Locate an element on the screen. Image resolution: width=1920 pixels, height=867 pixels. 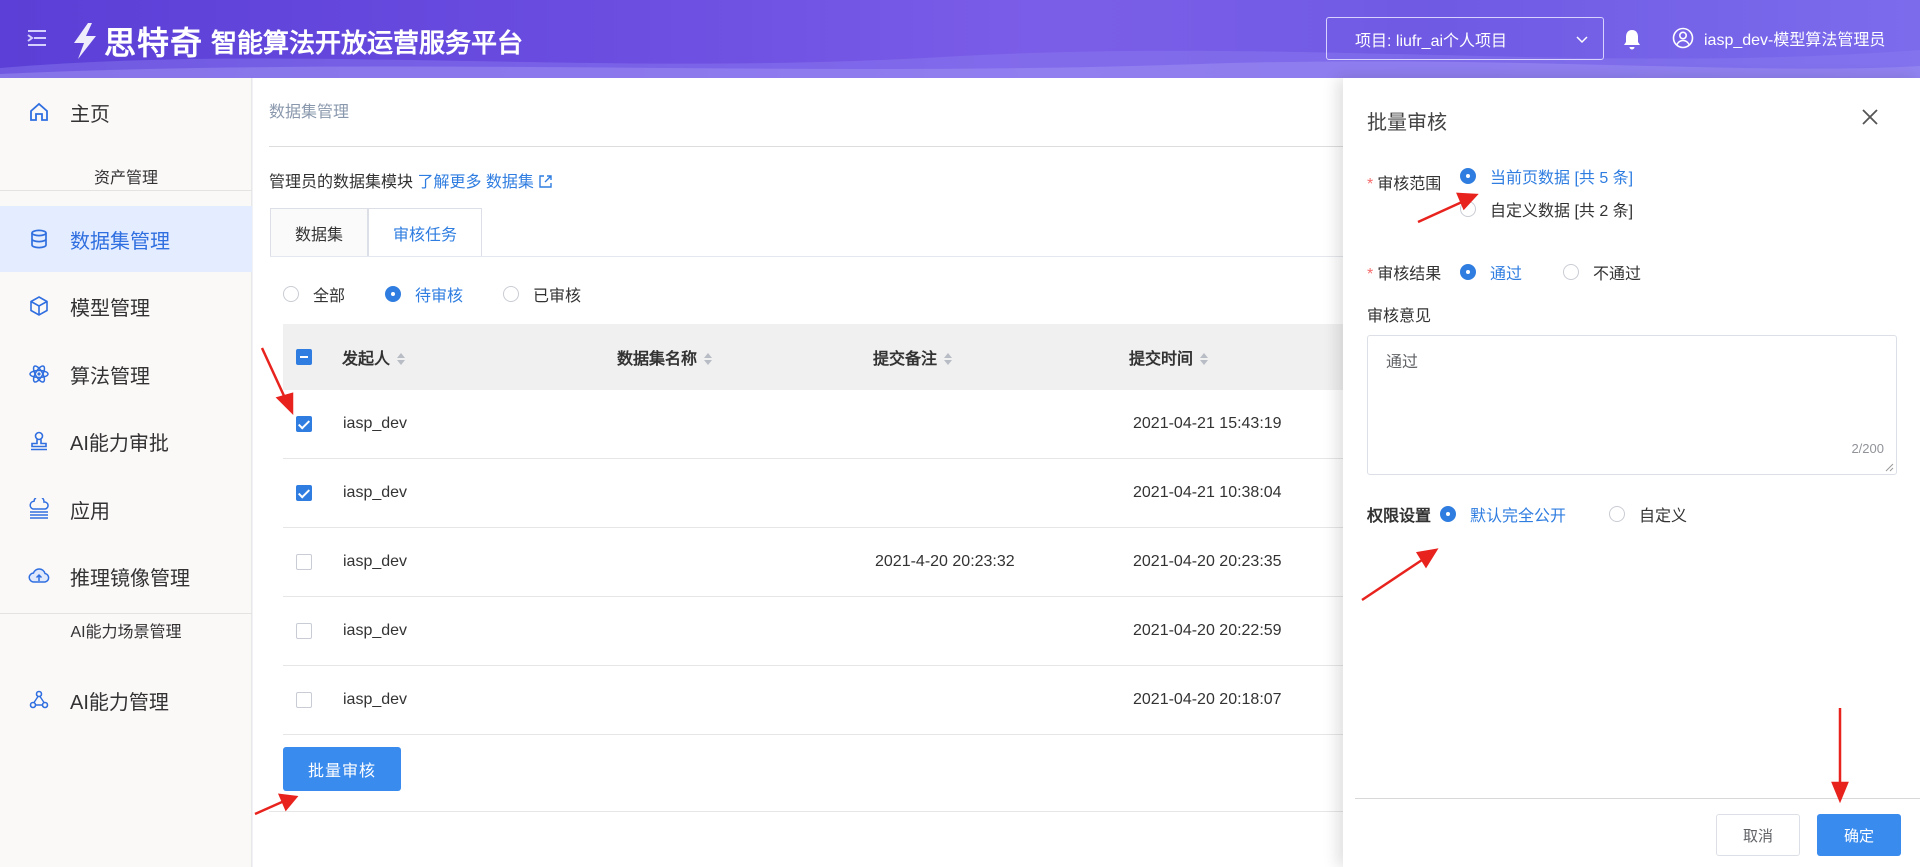
permission-default-option: 默认完全公开 is located at coordinates (1503, 514).